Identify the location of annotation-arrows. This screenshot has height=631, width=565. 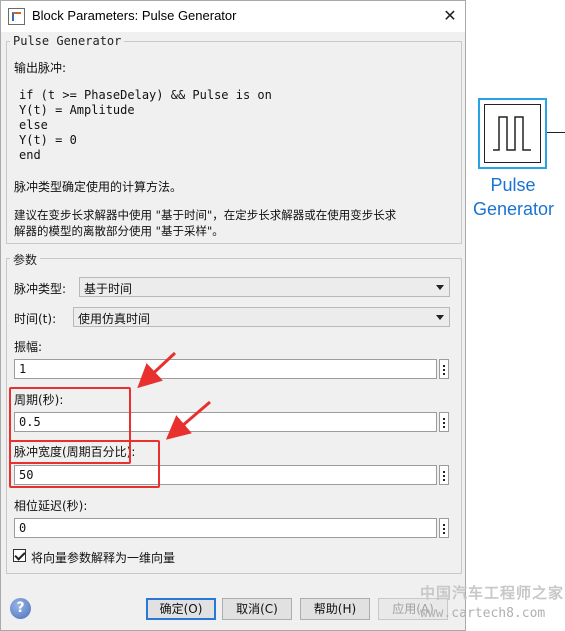
(174, 395).